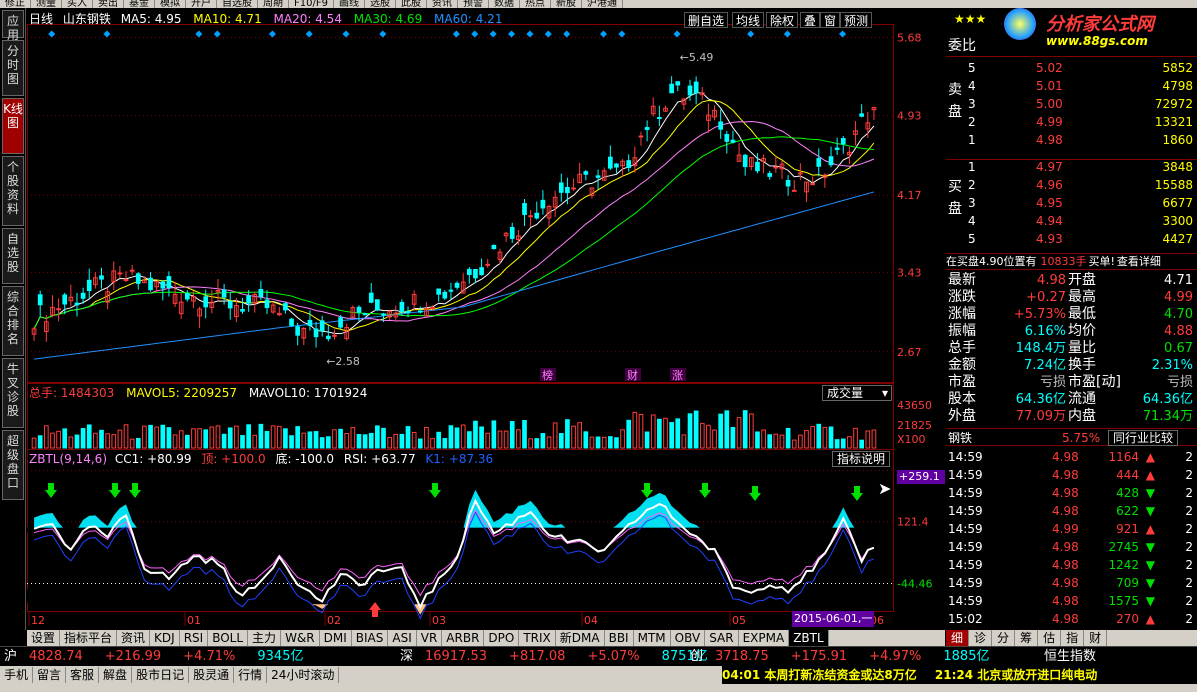 The width and height of the screenshot is (1197, 692). Describe the element at coordinates (300, 638) in the screenshot. I see `indicator-tab: W&R` at that location.